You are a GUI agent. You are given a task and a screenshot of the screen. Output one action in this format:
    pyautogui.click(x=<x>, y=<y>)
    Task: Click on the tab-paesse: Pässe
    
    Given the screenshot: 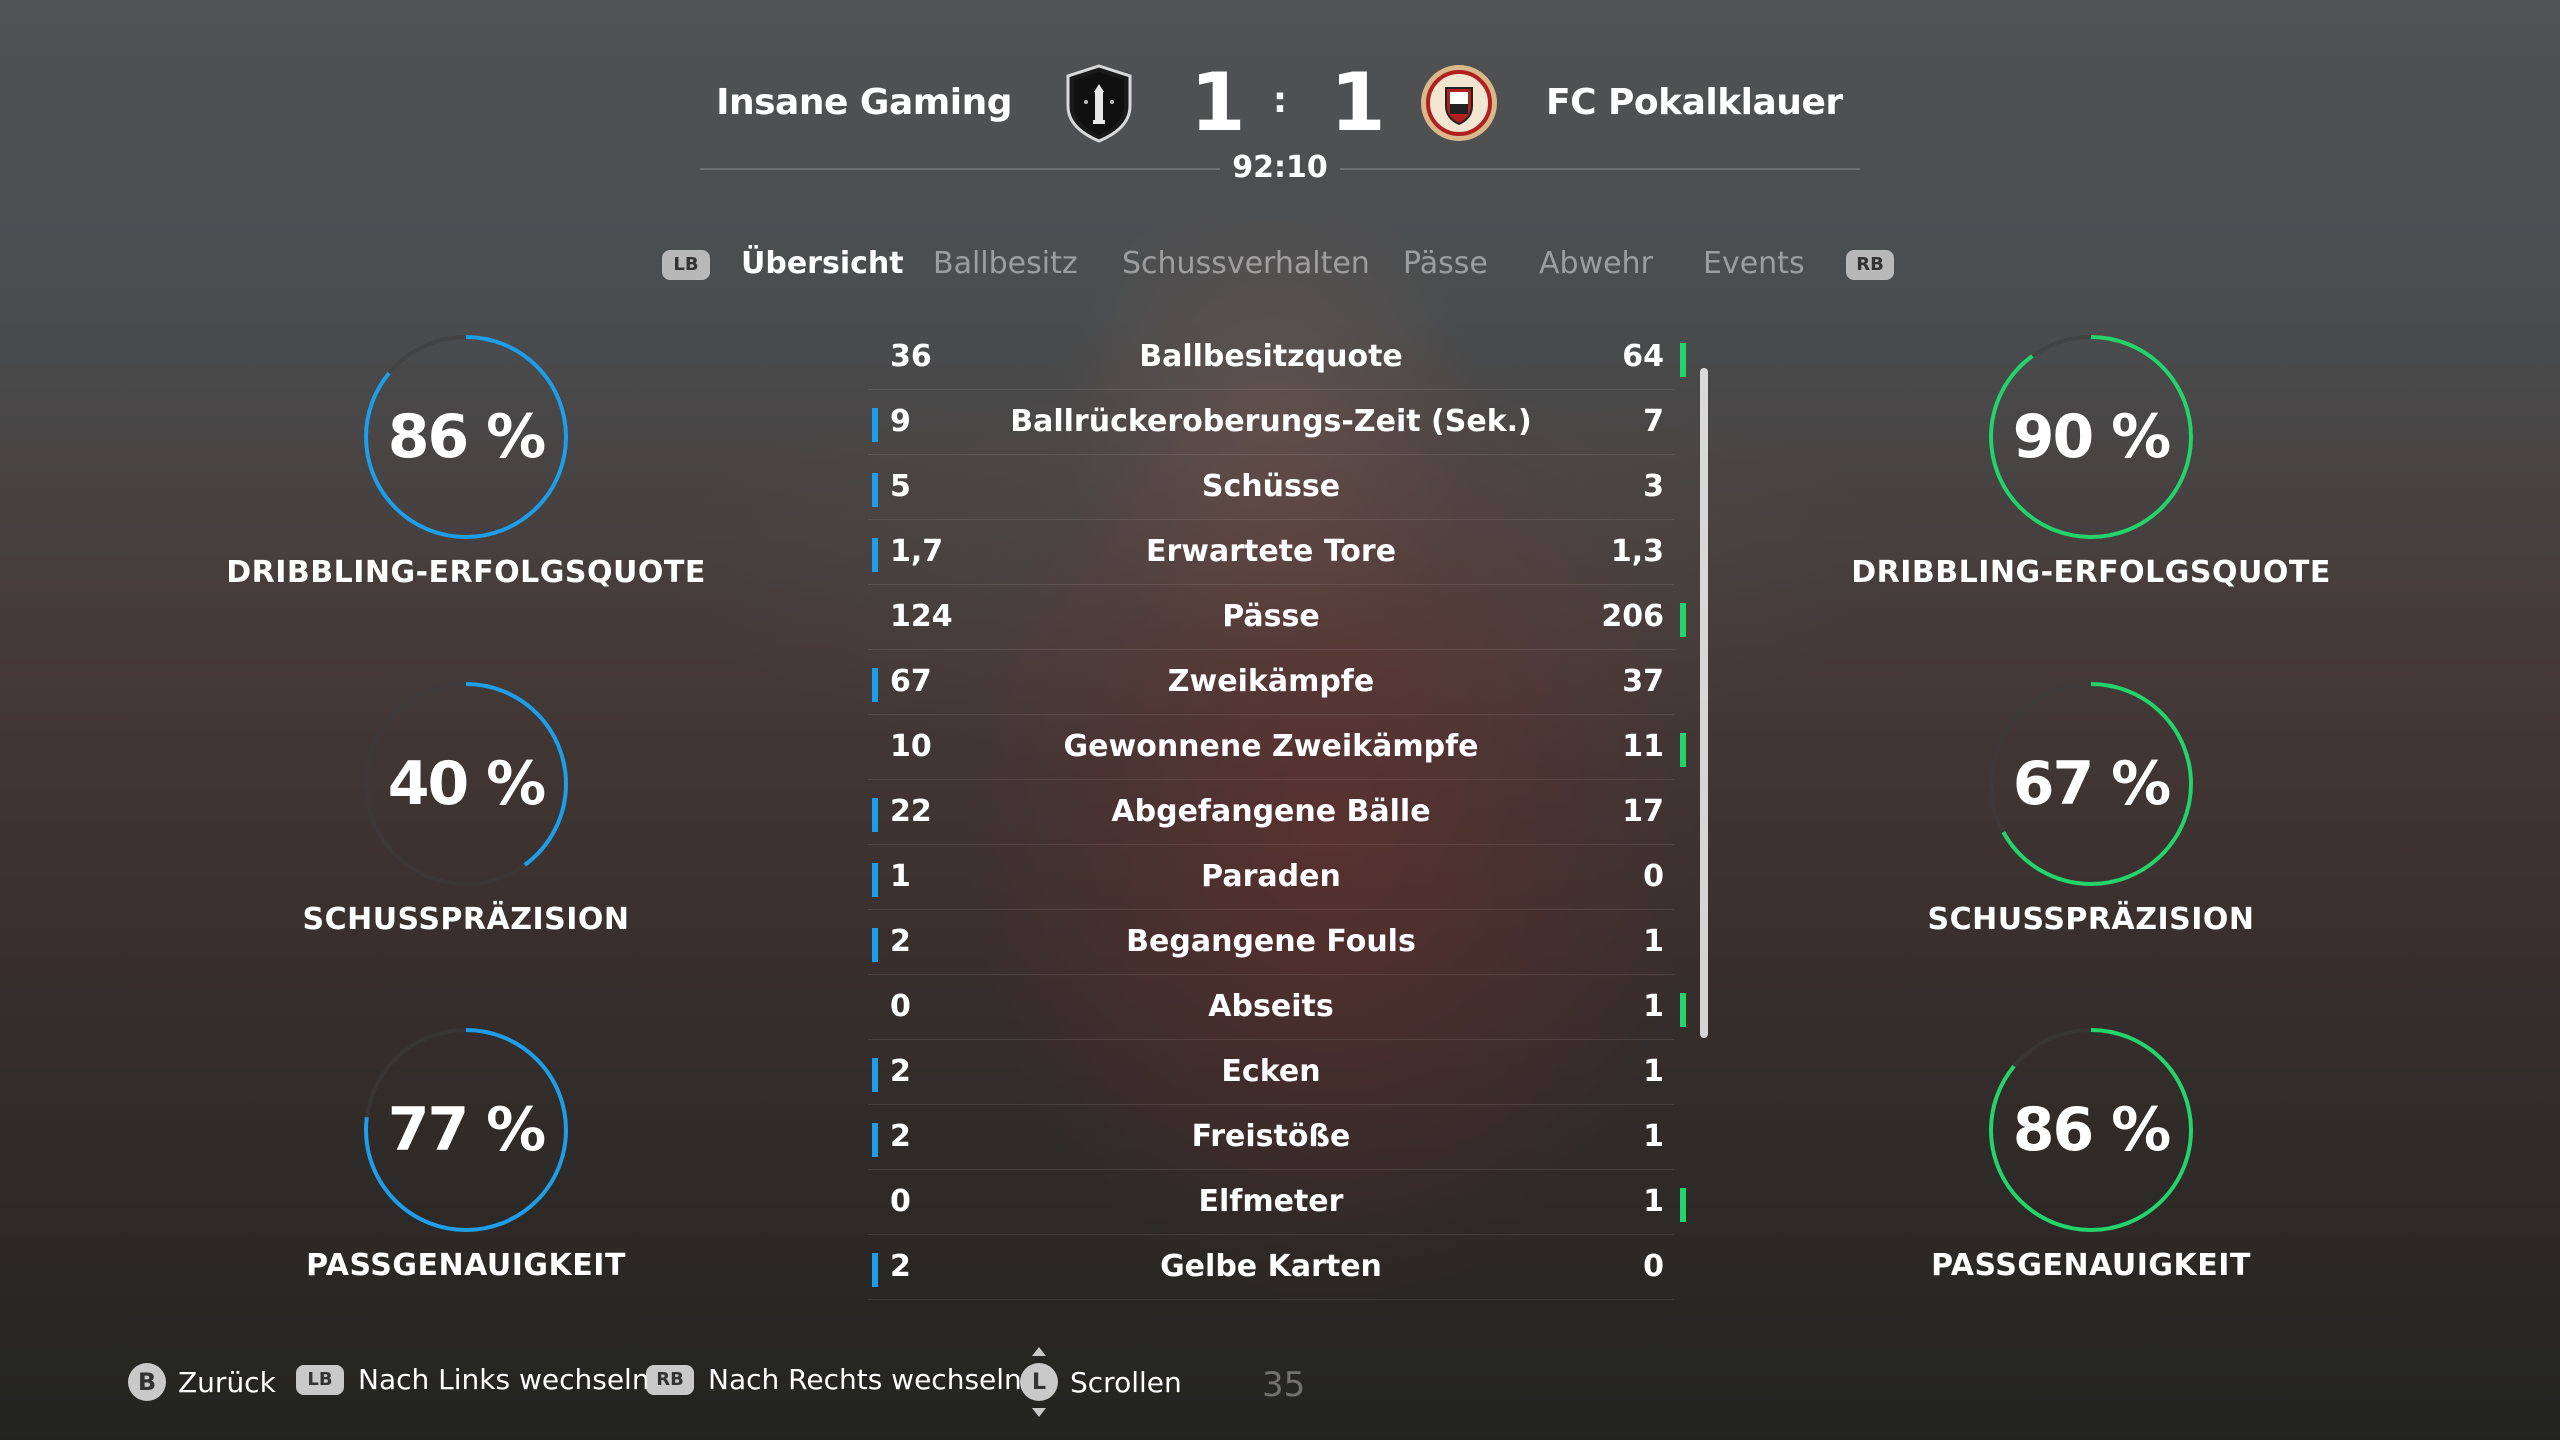 What is the action you would take?
    pyautogui.click(x=1445, y=263)
    